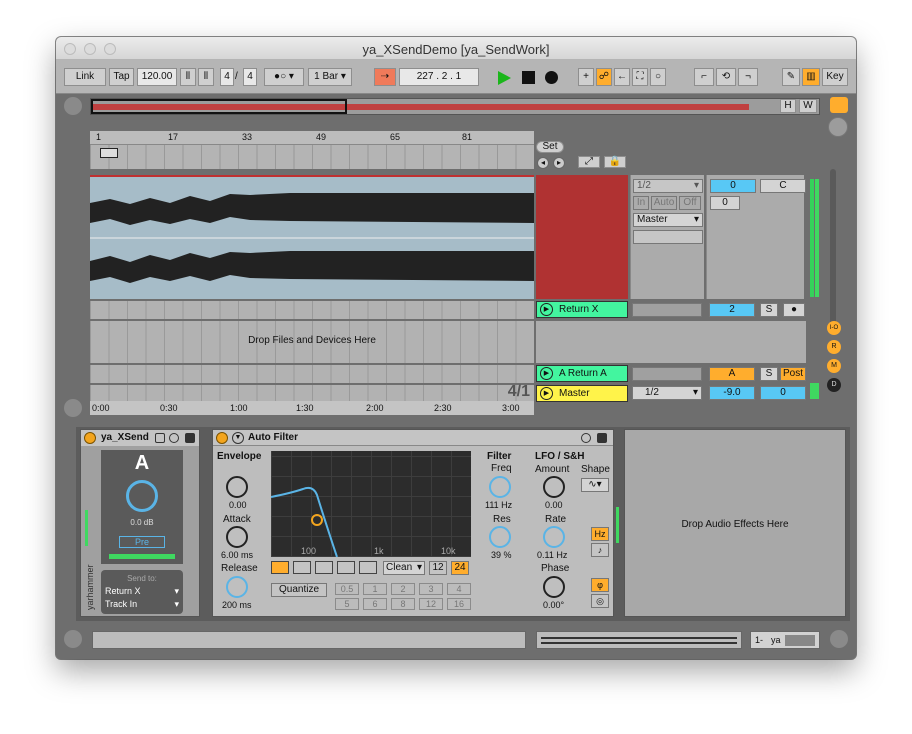 Image resolution: width=912 pixels, height=734 pixels. Describe the element at coordinates (312, 138) in the screenshot. I see `beat-ruler: 1 17 33 49 65 81` at that location.